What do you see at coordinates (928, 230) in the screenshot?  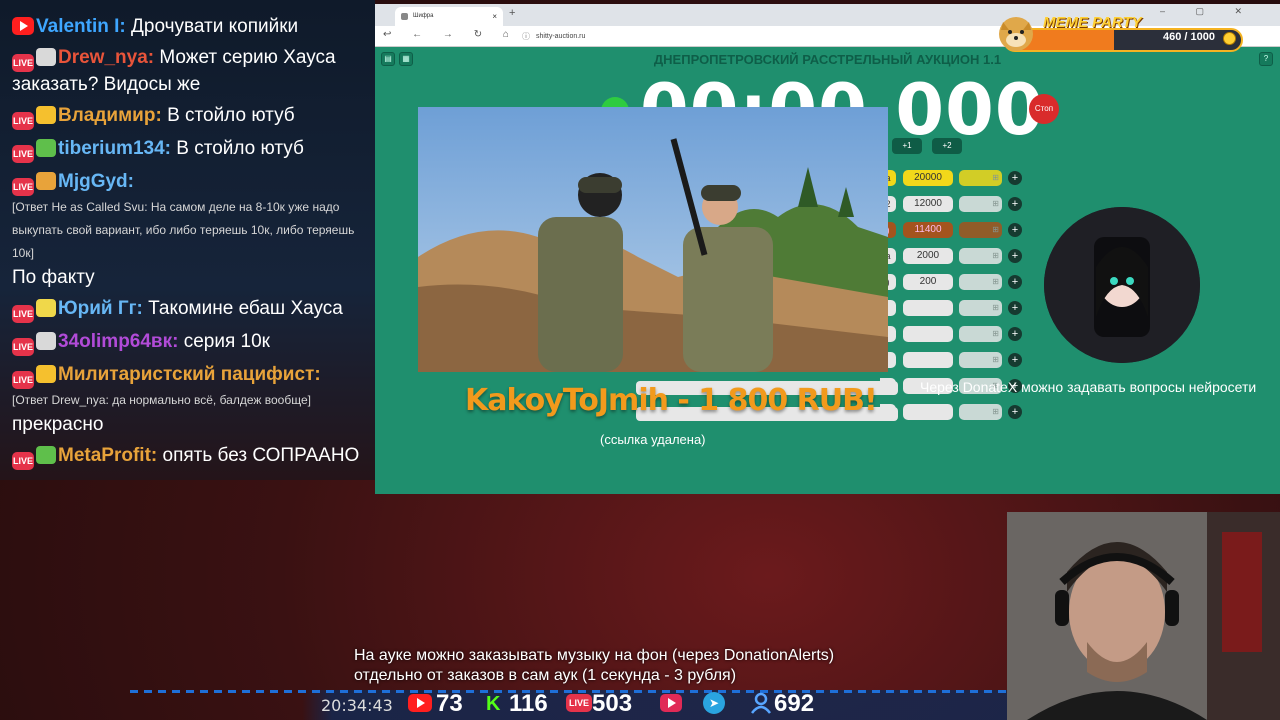 I see `lot-amount: 11400` at bounding box center [928, 230].